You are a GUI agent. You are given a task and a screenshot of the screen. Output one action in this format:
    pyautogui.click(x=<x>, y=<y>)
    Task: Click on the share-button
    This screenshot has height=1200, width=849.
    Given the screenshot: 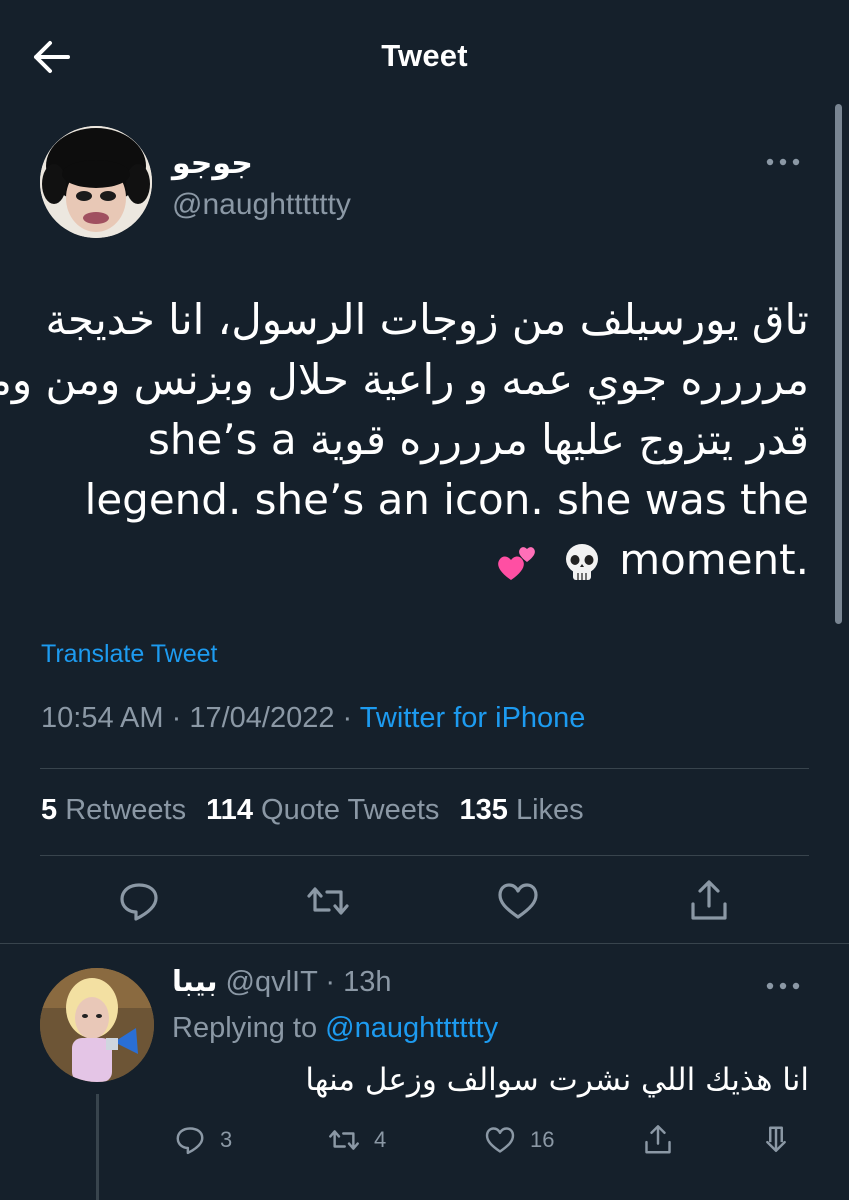 What is the action you would take?
    pyautogui.click(x=709, y=901)
    